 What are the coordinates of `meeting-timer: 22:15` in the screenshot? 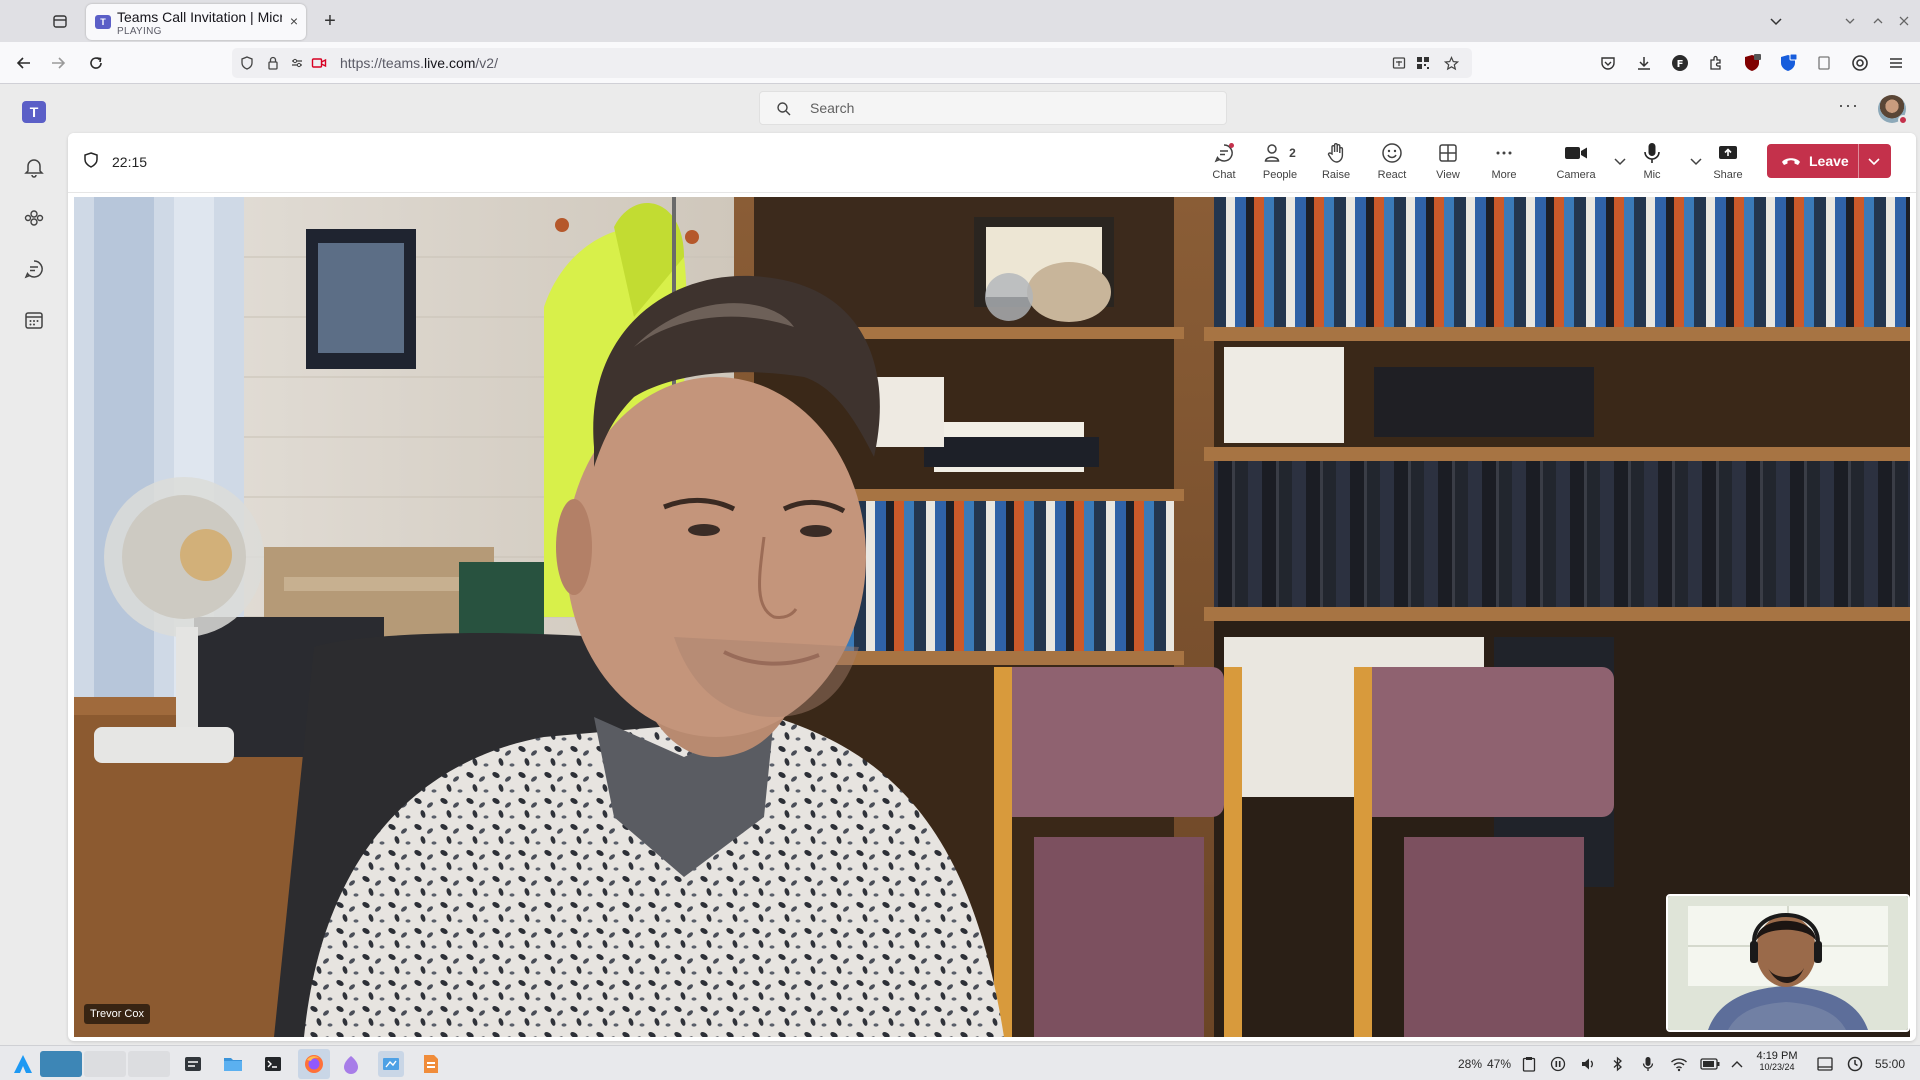 It's located at (130, 162).